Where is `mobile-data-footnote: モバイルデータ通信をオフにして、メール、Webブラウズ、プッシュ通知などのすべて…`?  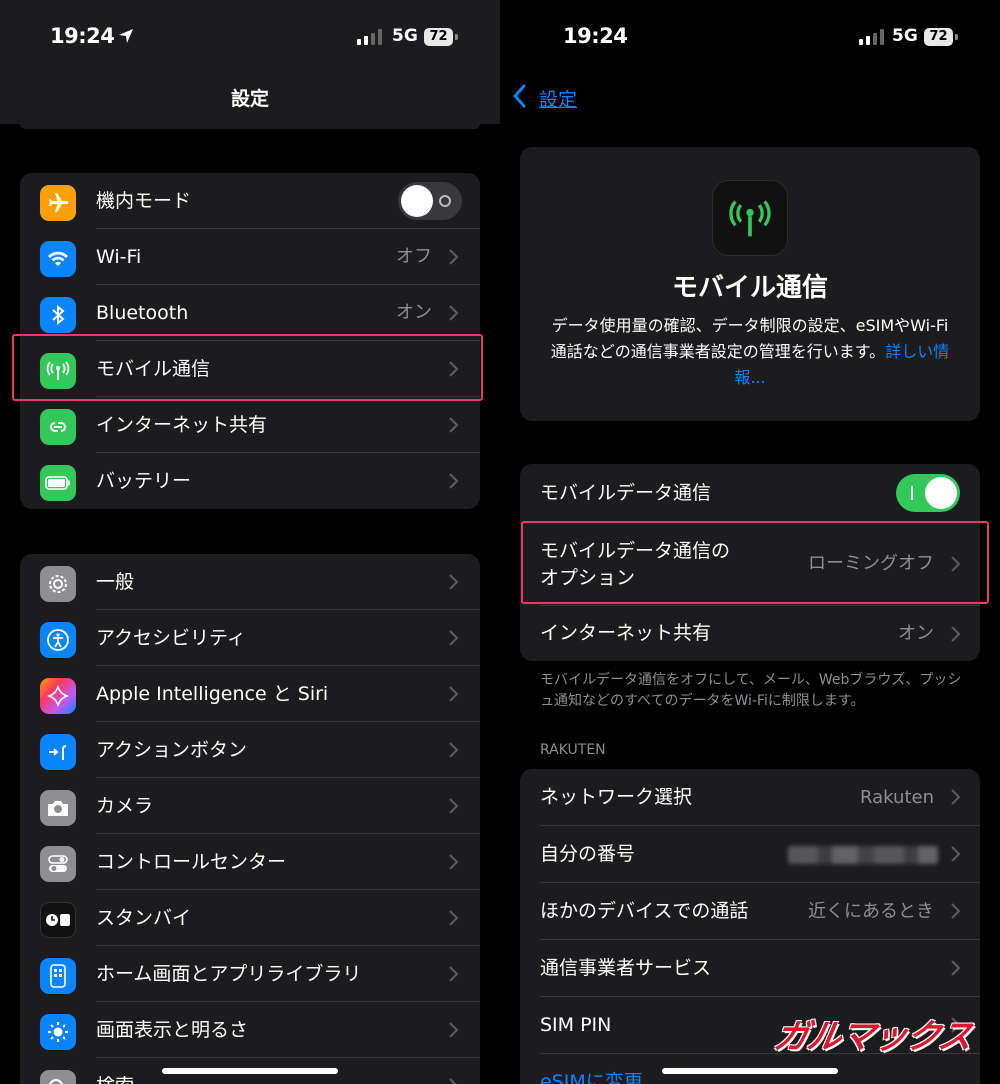 mobile-data-footnote: モバイルデータ通信をオフにして、メール、Webブラウズ、プッシュ通知などのすべて… is located at coordinates (751, 690).